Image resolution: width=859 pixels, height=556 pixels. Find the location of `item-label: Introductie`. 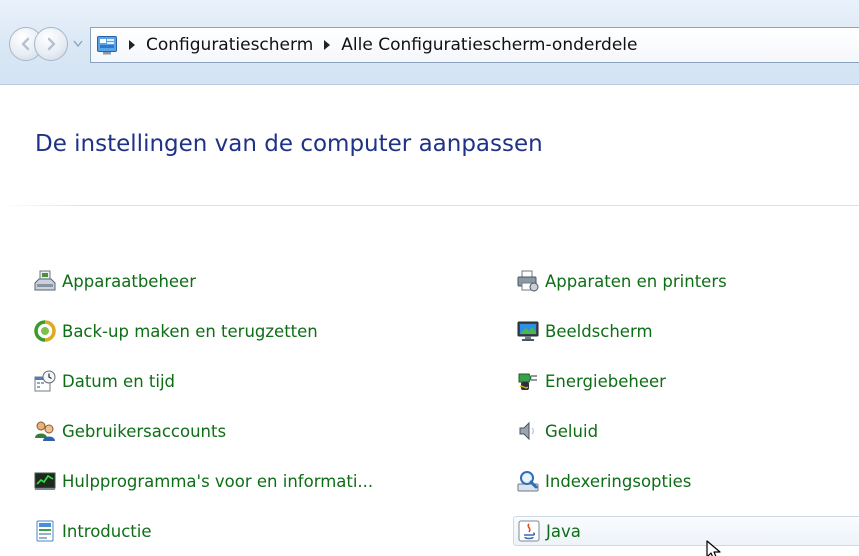

item-label: Introductie is located at coordinates (107, 531).